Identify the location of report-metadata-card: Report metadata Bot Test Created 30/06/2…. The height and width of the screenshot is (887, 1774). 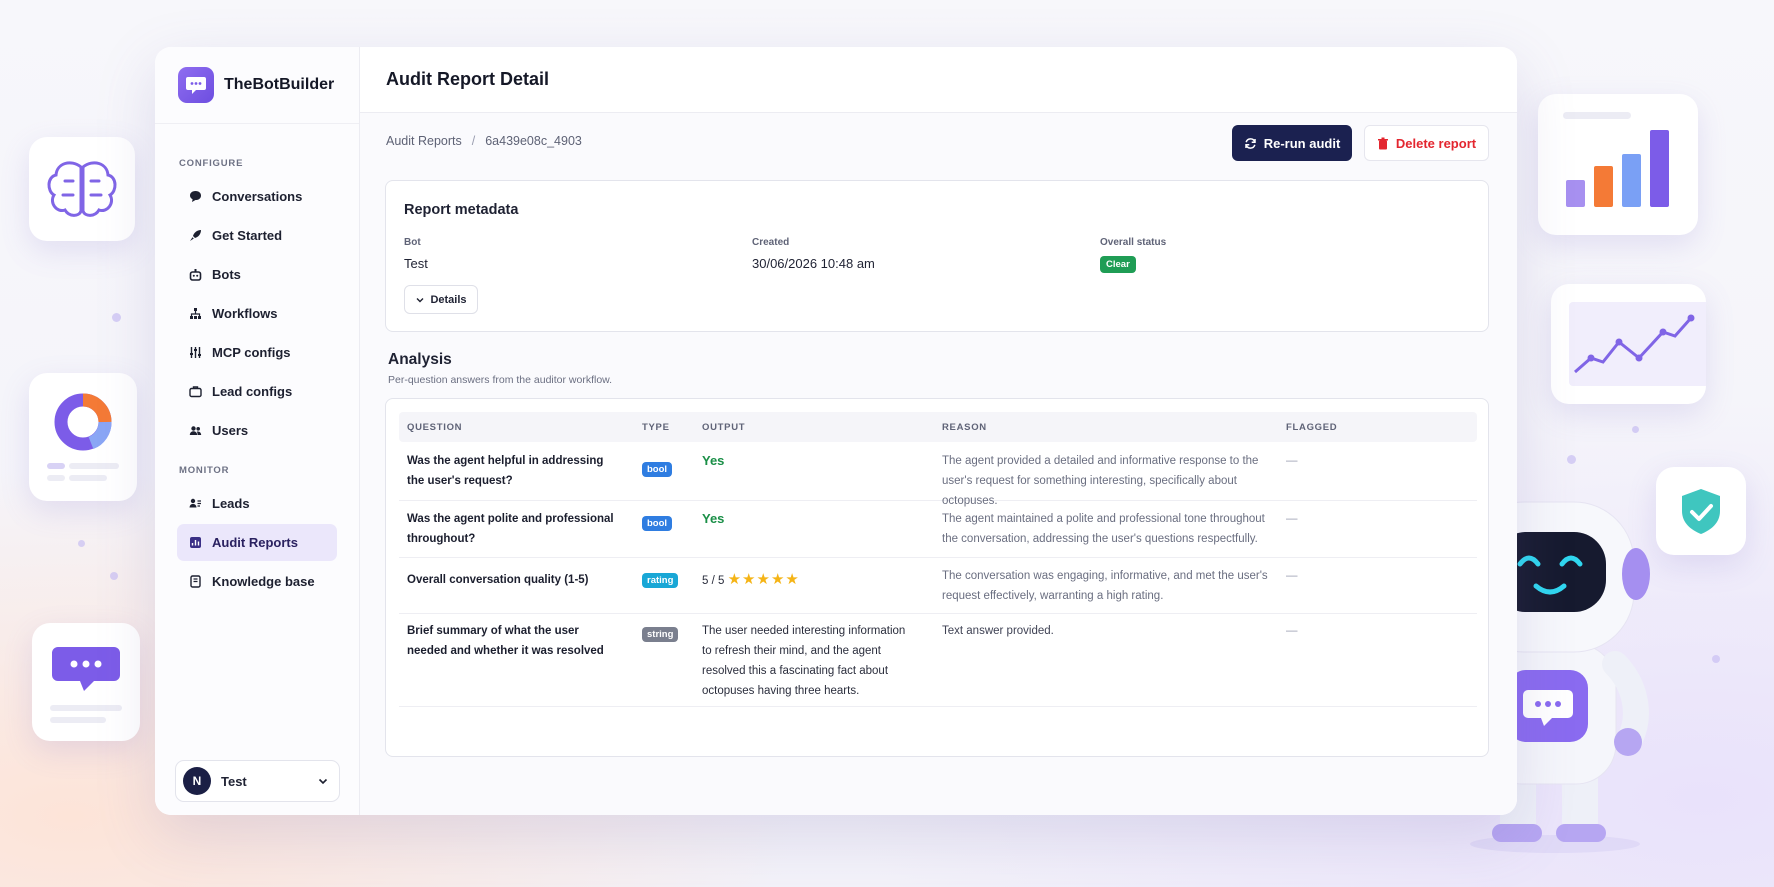
(937, 256).